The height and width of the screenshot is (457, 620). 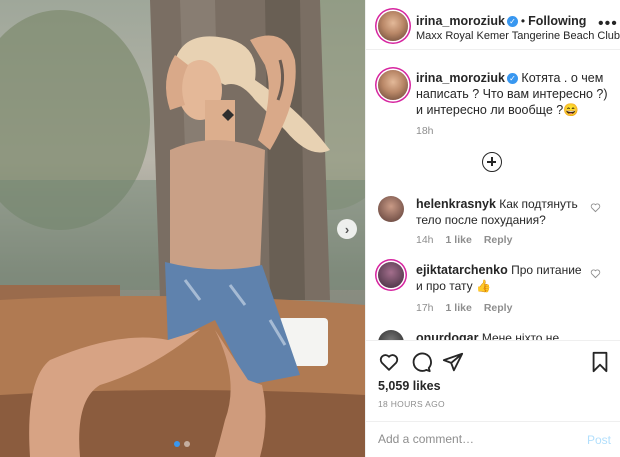 I want to click on comment-meta: 17h 1 like Reply, so click(x=464, y=308).